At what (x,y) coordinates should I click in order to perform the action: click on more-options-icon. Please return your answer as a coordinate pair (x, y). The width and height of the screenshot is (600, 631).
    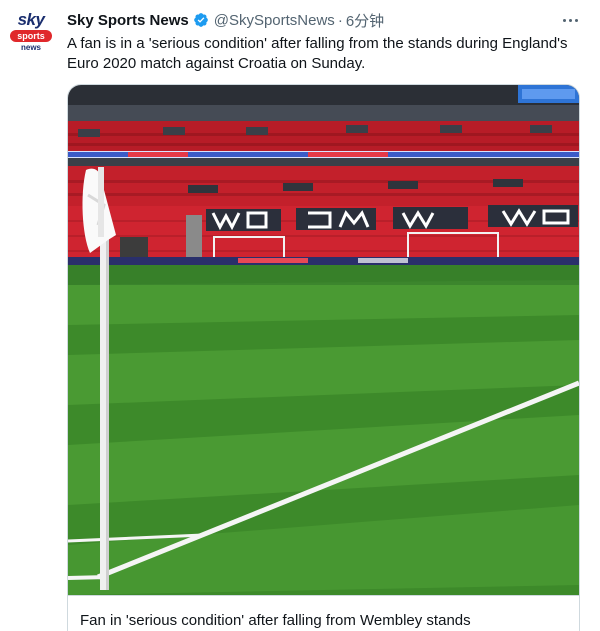
    Looking at the image, I should click on (570, 20).